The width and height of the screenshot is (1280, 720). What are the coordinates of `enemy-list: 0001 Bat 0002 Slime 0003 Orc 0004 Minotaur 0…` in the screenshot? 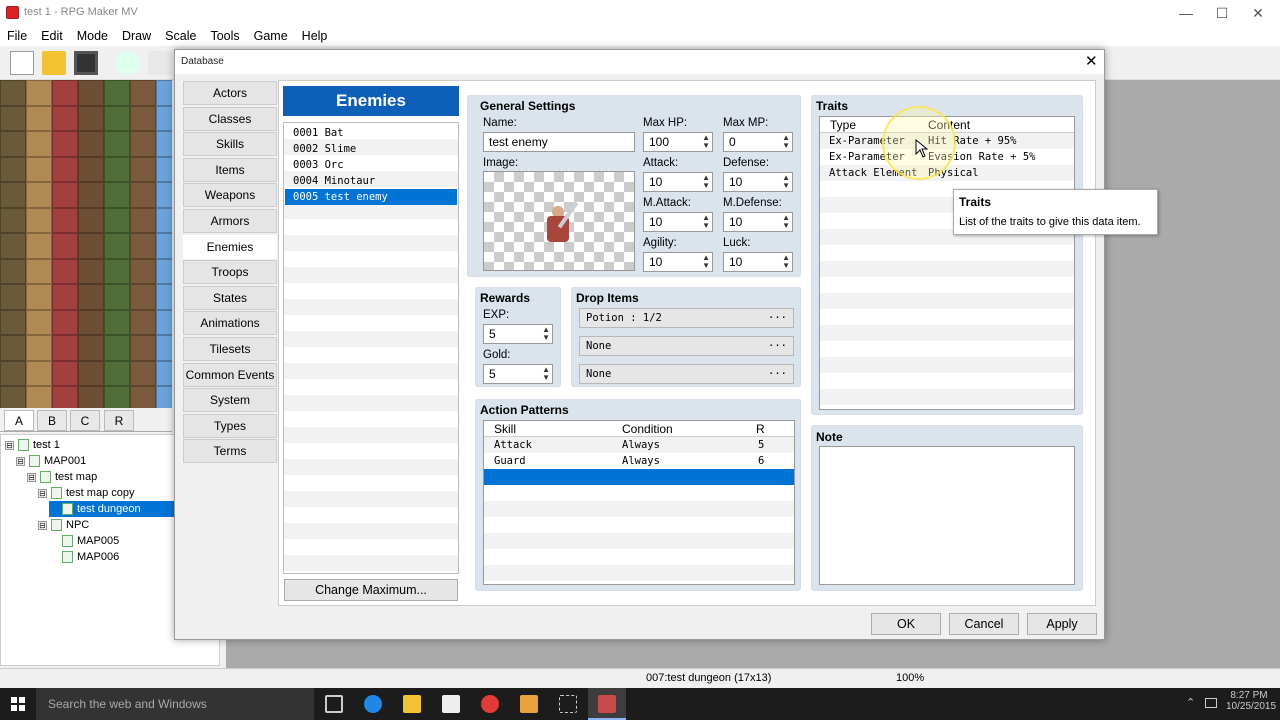 It's located at (371, 348).